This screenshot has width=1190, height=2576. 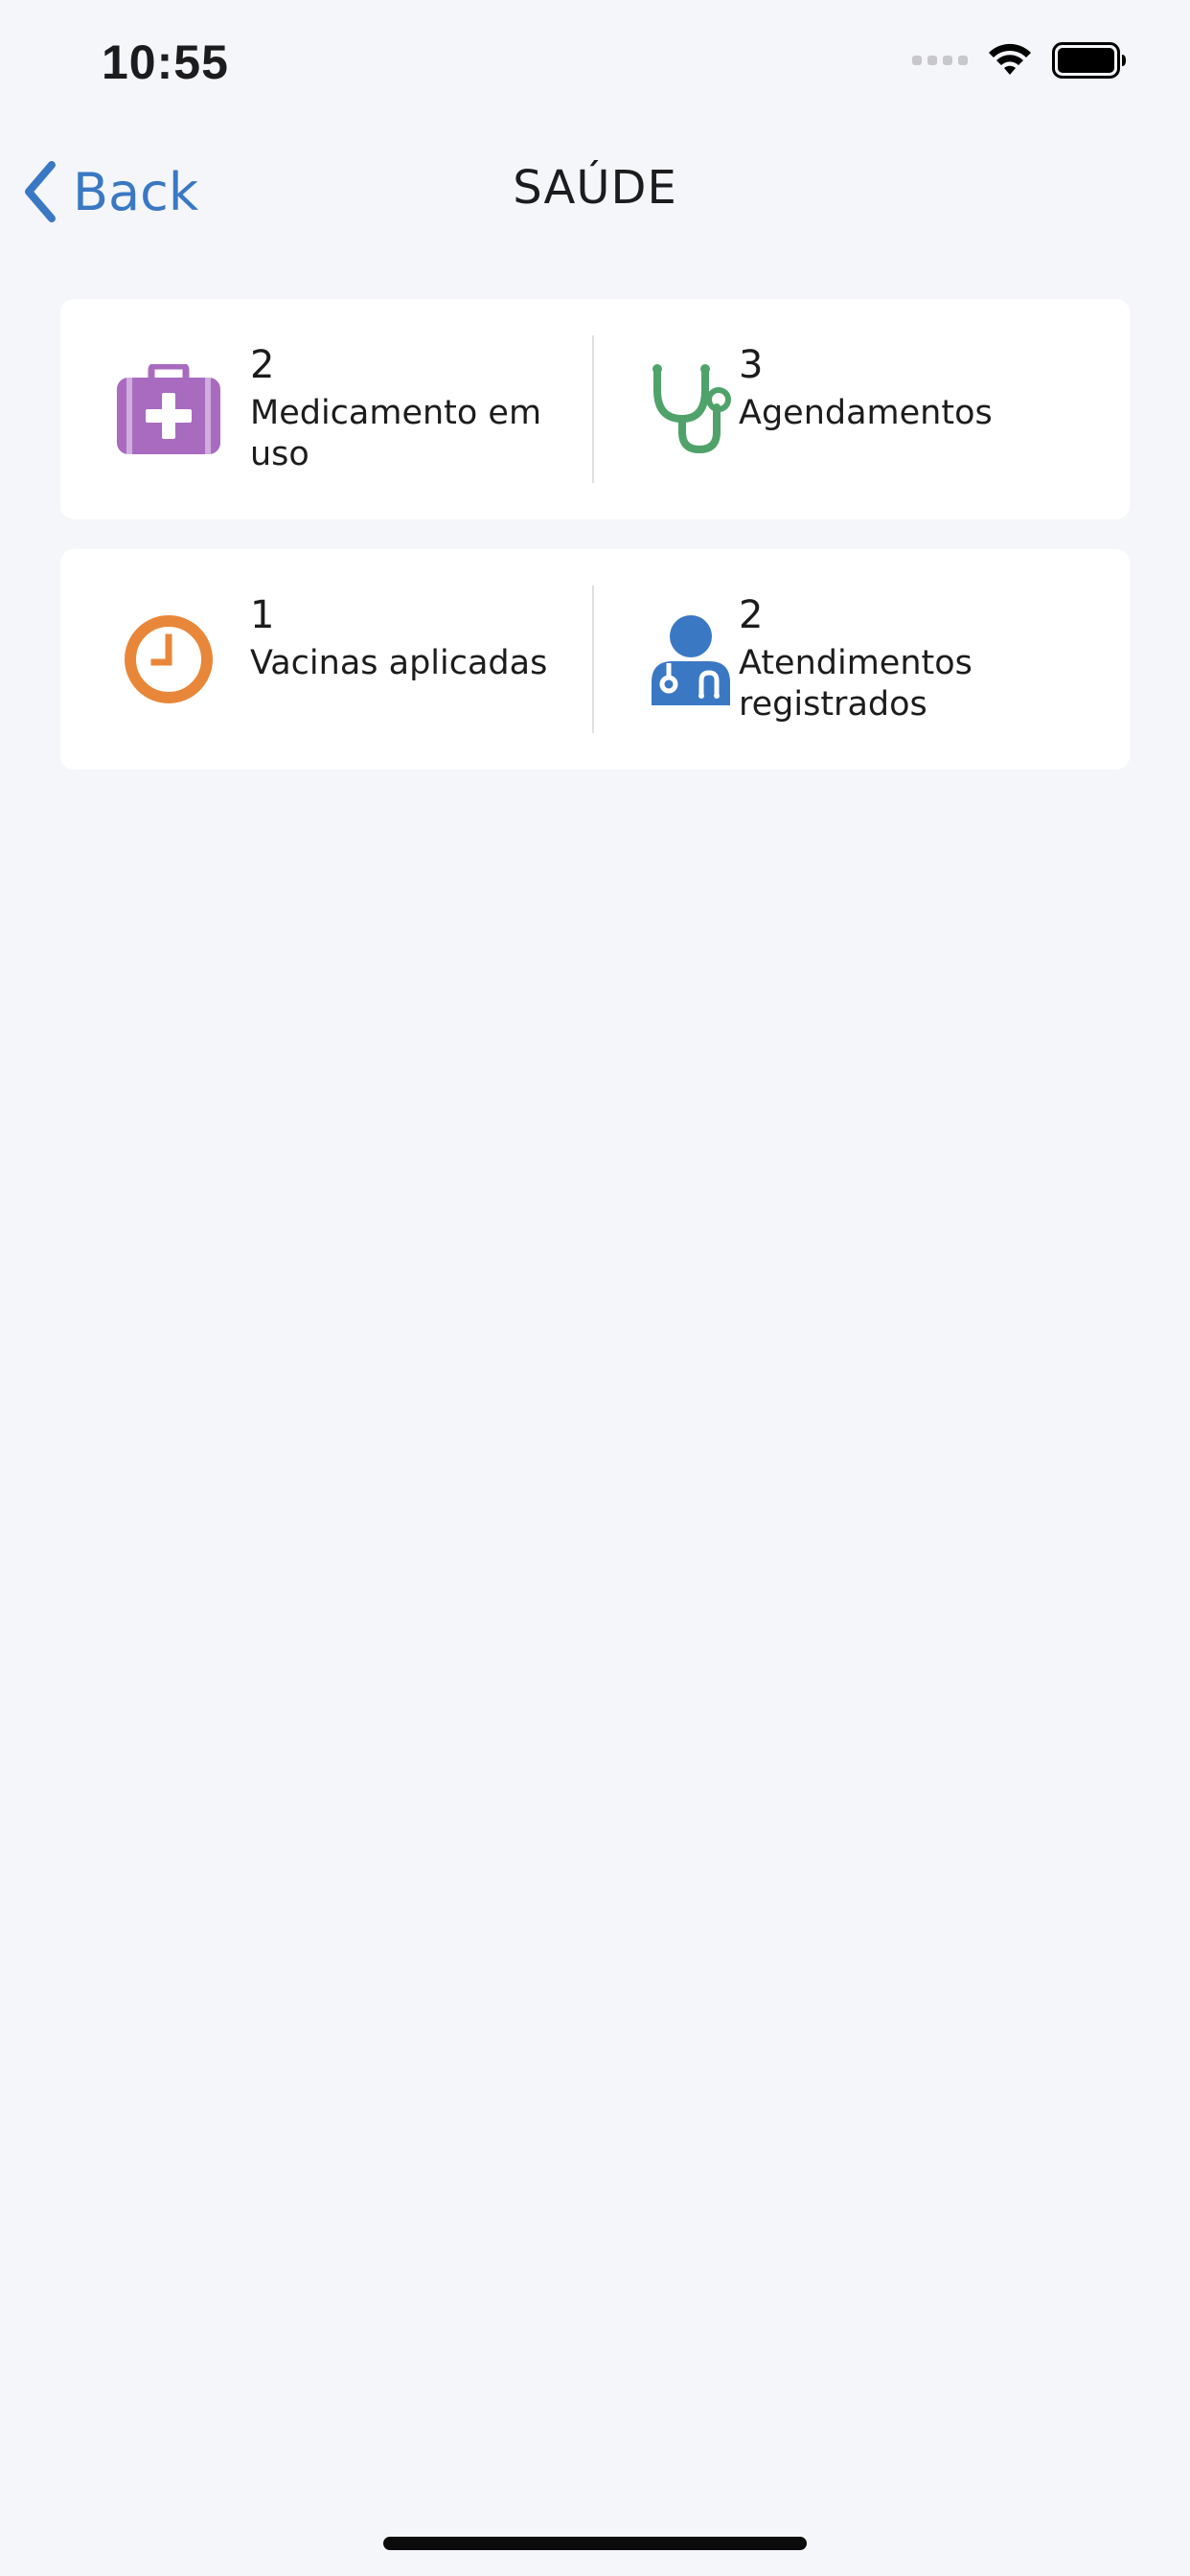 I want to click on stat-label: Medicamento em uso, so click(x=396, y=433).